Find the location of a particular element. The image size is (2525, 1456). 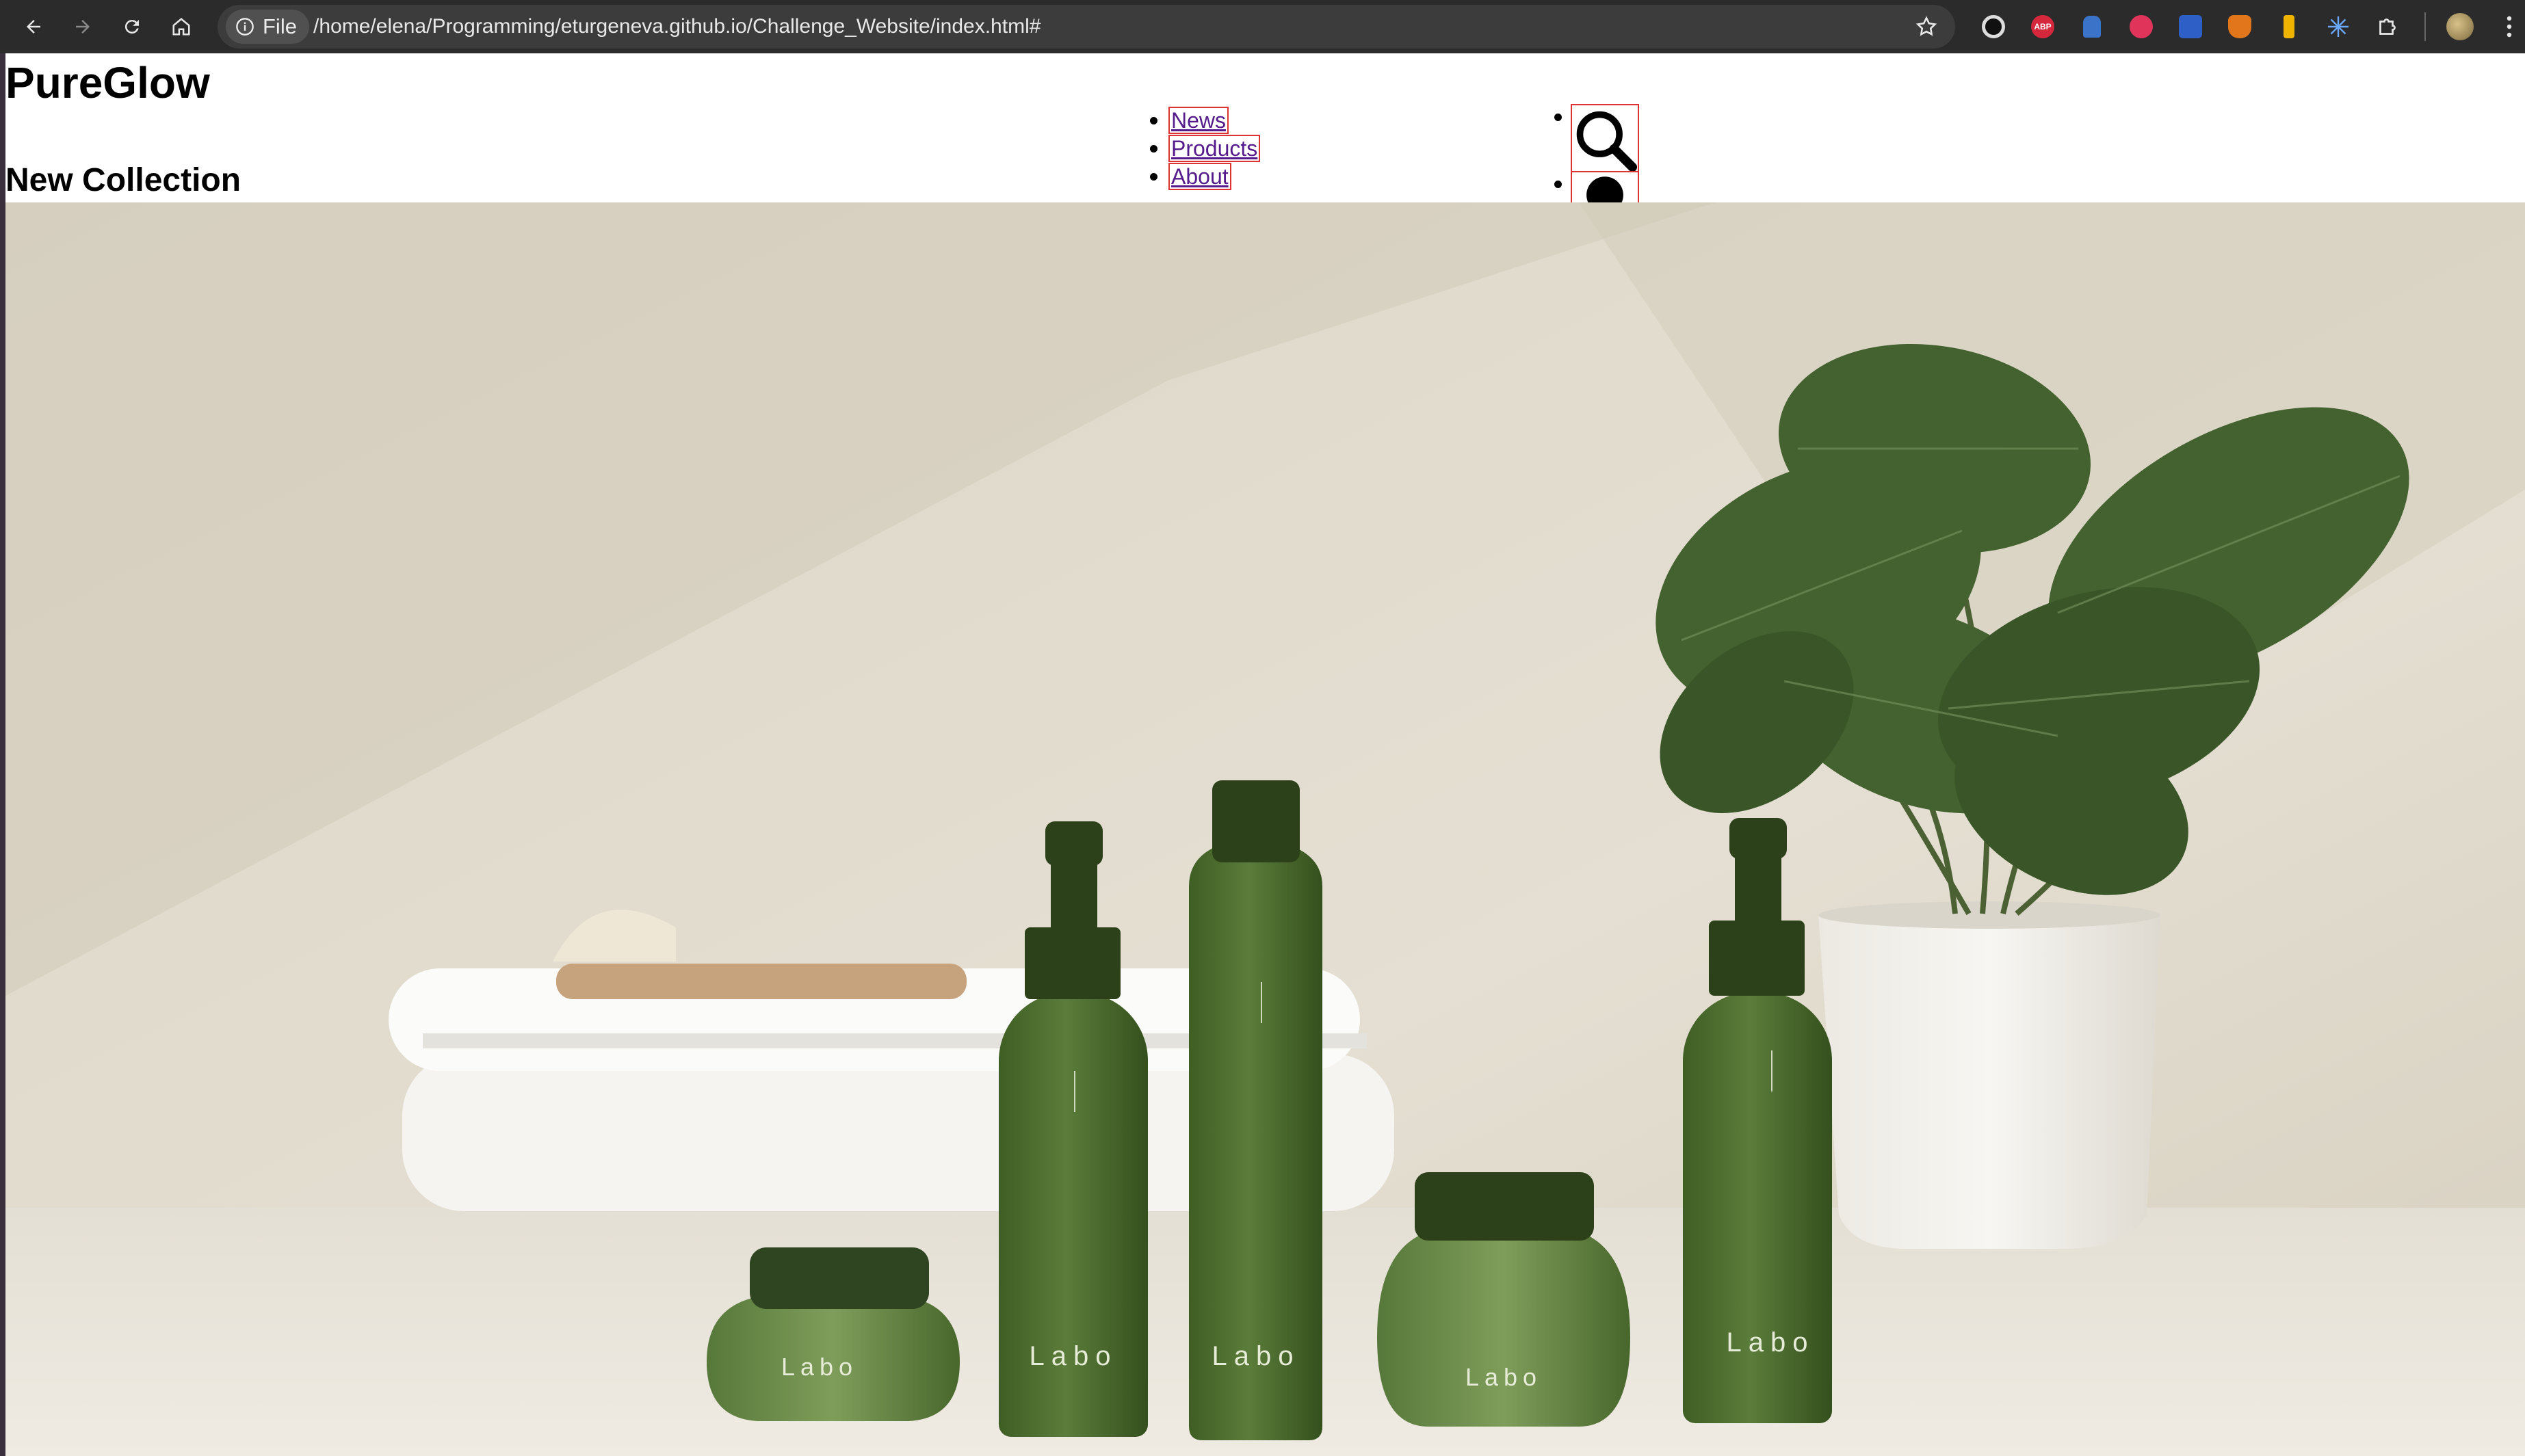

bookmark-button is located at coordinates (1926, 27).